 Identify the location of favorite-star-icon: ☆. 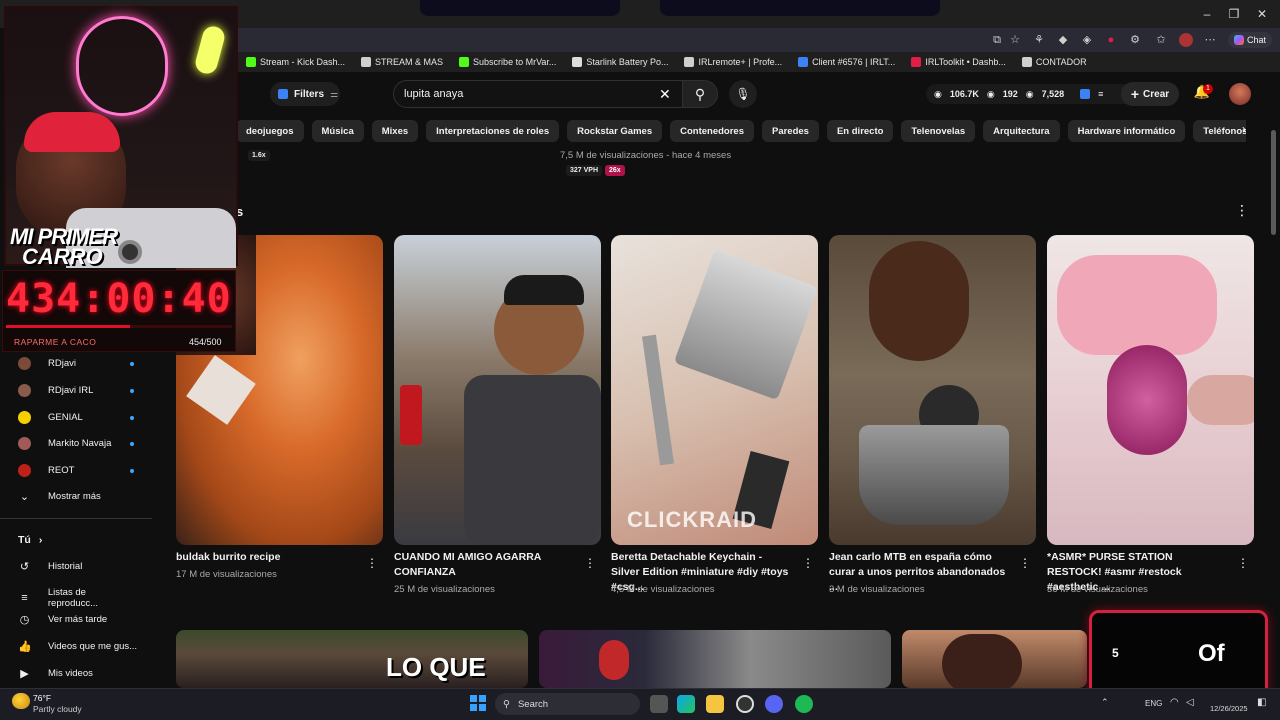
(1015, 40).